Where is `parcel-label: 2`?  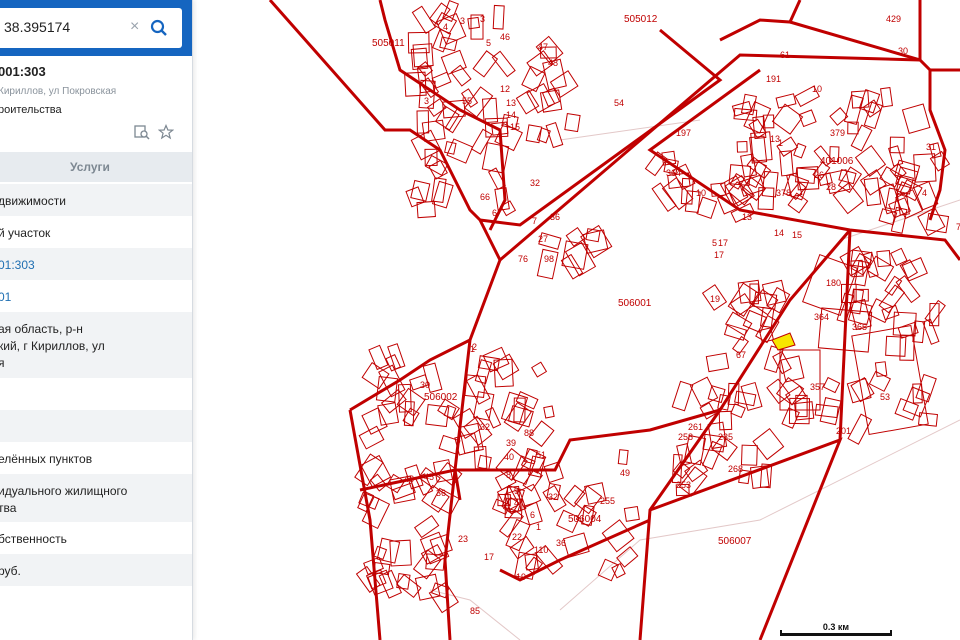 parcel-label: 2 is located at coordinates (474, 347).